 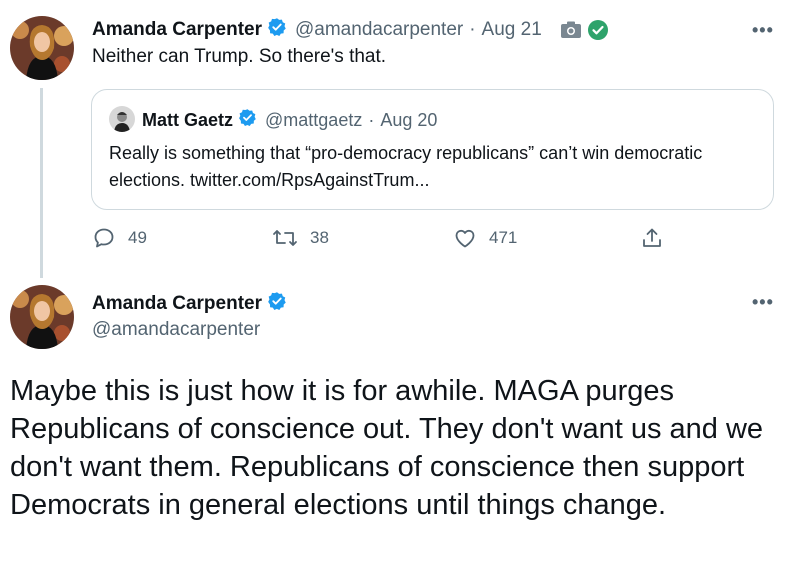 I want to click on quoted-timestamp: Aug 20, so click(x=409, y=119).